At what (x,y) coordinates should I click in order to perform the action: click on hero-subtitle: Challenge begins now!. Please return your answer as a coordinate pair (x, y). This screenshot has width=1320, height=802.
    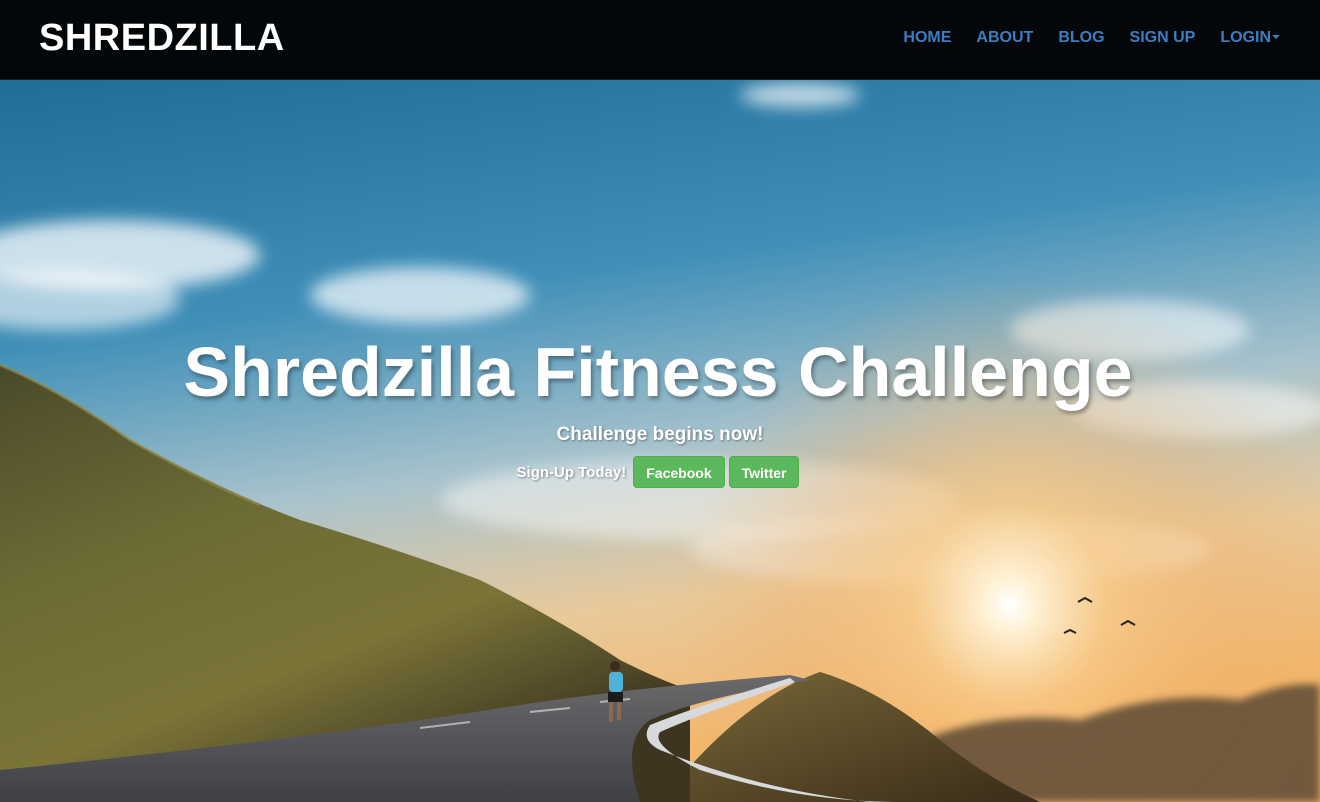
    Looking at the image, I should click on (660, 434).